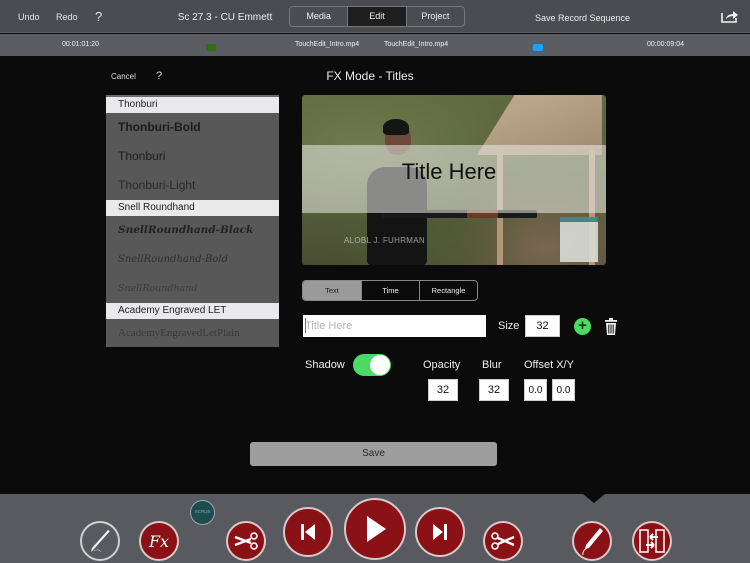 The width and height of the screenshot is (750, 563). I want to click on toggle-knob, so click(380, 365).